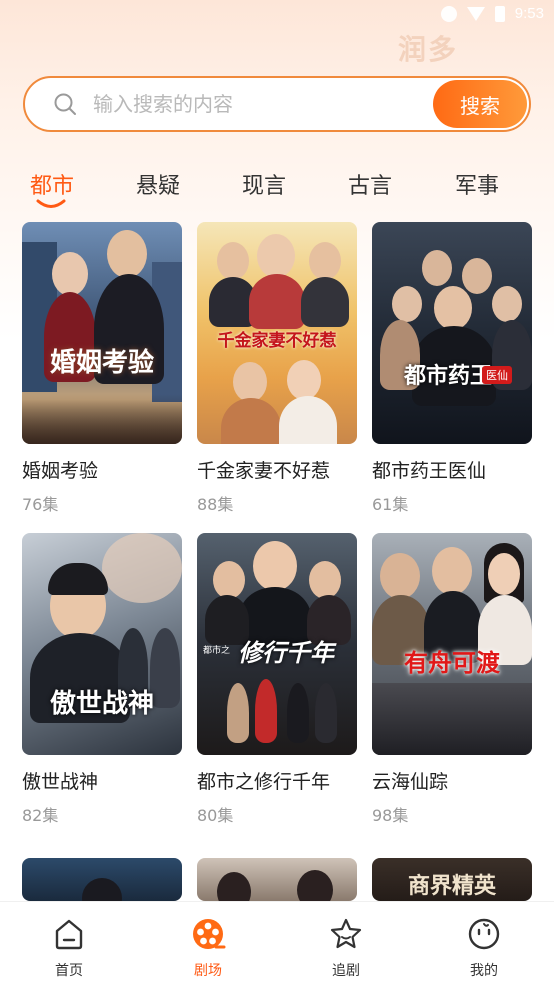 The width and height of the screenshot is (554, 986). I want to click on bottom-navigation: 首页 剧场 追剧 我的, so click(277, 943).